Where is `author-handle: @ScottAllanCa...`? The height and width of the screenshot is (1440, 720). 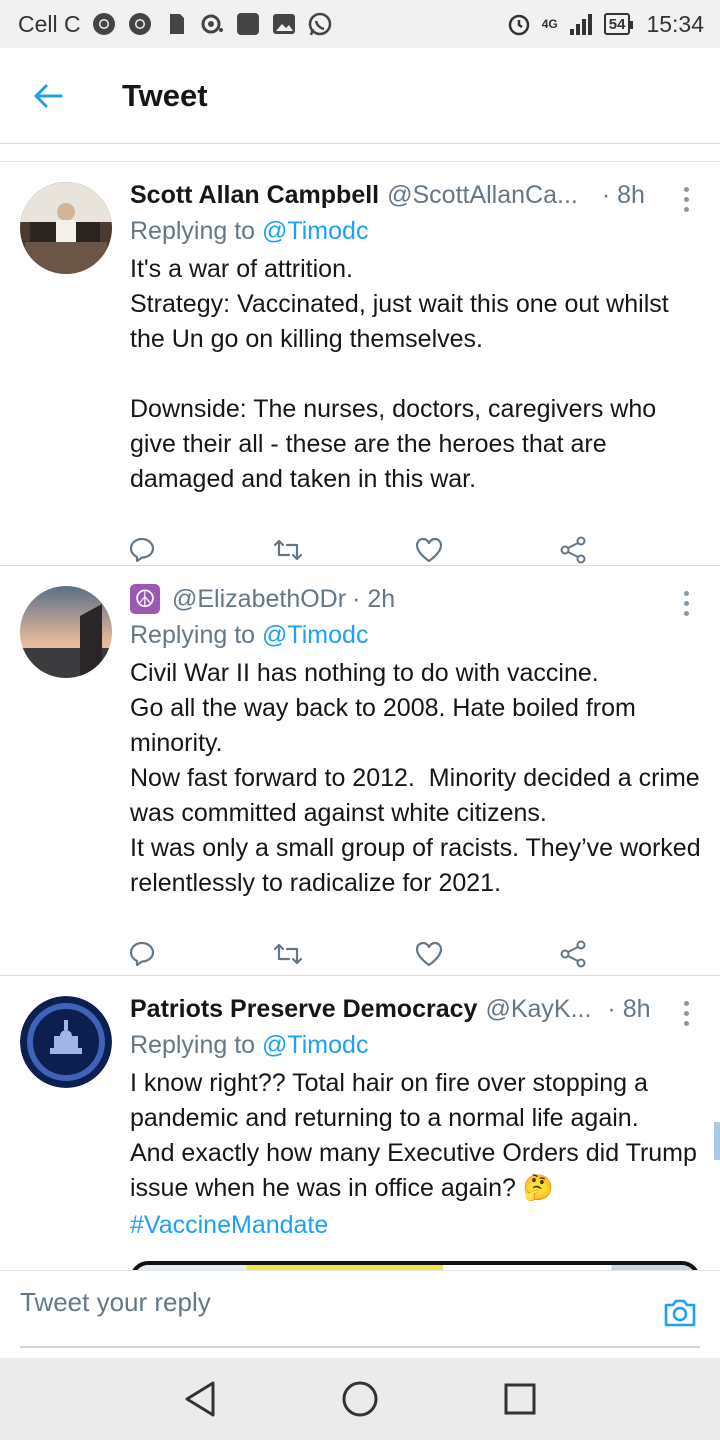
author-handle: @ScottAllanCa... is located at coordinates (482, 195).